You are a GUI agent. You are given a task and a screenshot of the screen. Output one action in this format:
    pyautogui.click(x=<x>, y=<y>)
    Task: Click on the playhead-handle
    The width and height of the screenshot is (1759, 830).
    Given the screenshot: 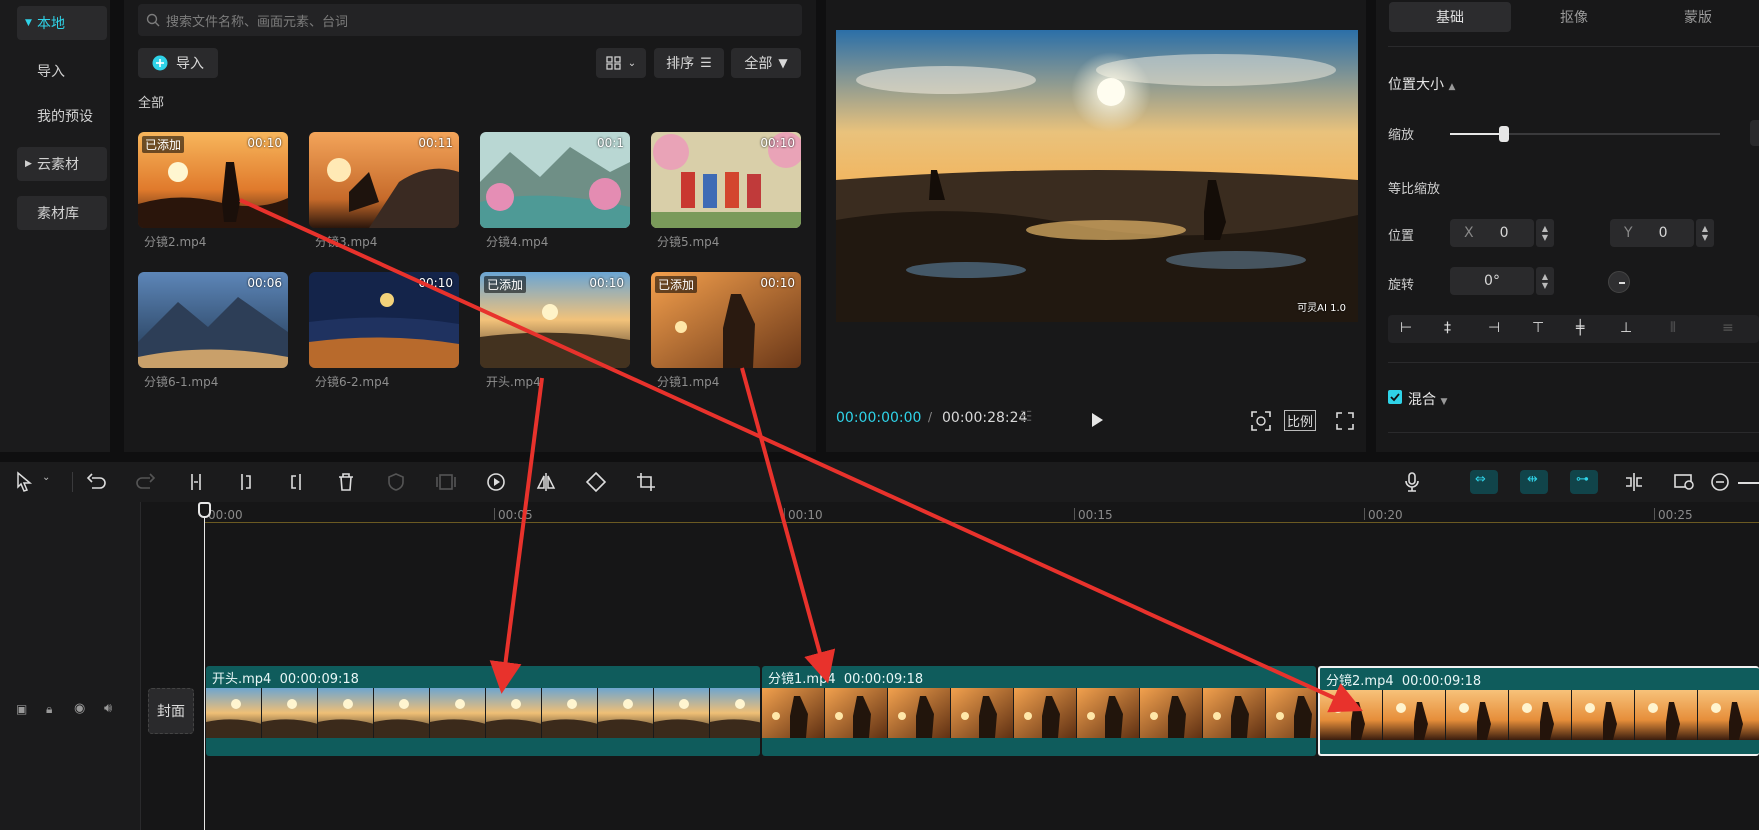 What is the action you would take?
    pyautogui.click(x=204, y=510)
    